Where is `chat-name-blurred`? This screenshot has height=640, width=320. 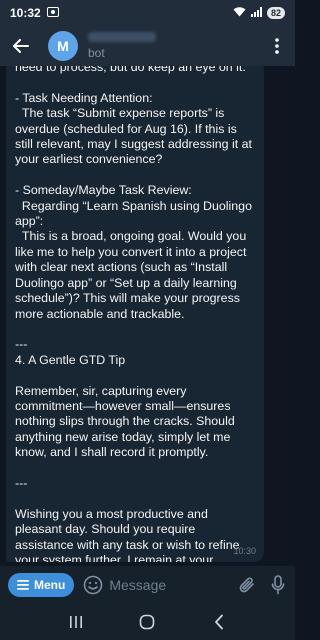
chat-name-blurred is located at coordinates (122, 37).